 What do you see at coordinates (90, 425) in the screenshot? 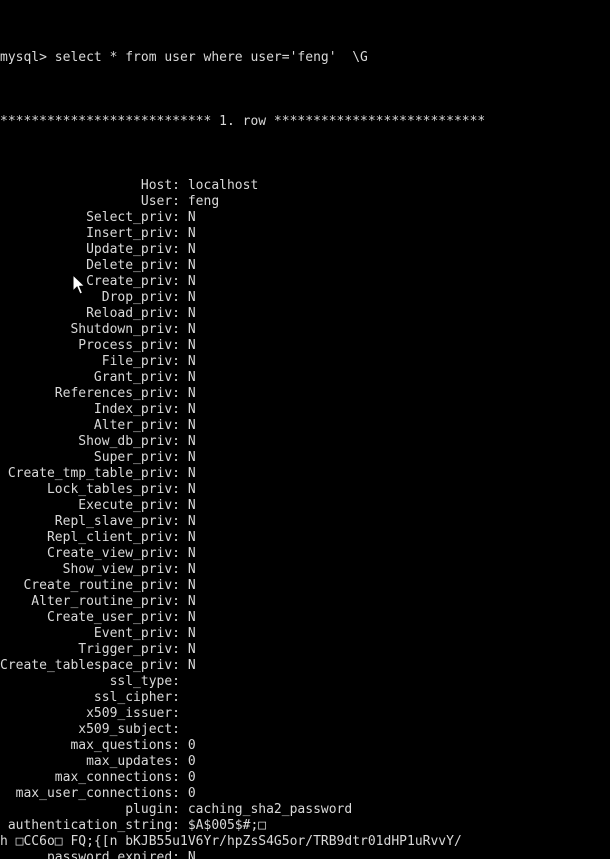
I see `field-label: Alter_priv:` at bounding box center [90, 425].